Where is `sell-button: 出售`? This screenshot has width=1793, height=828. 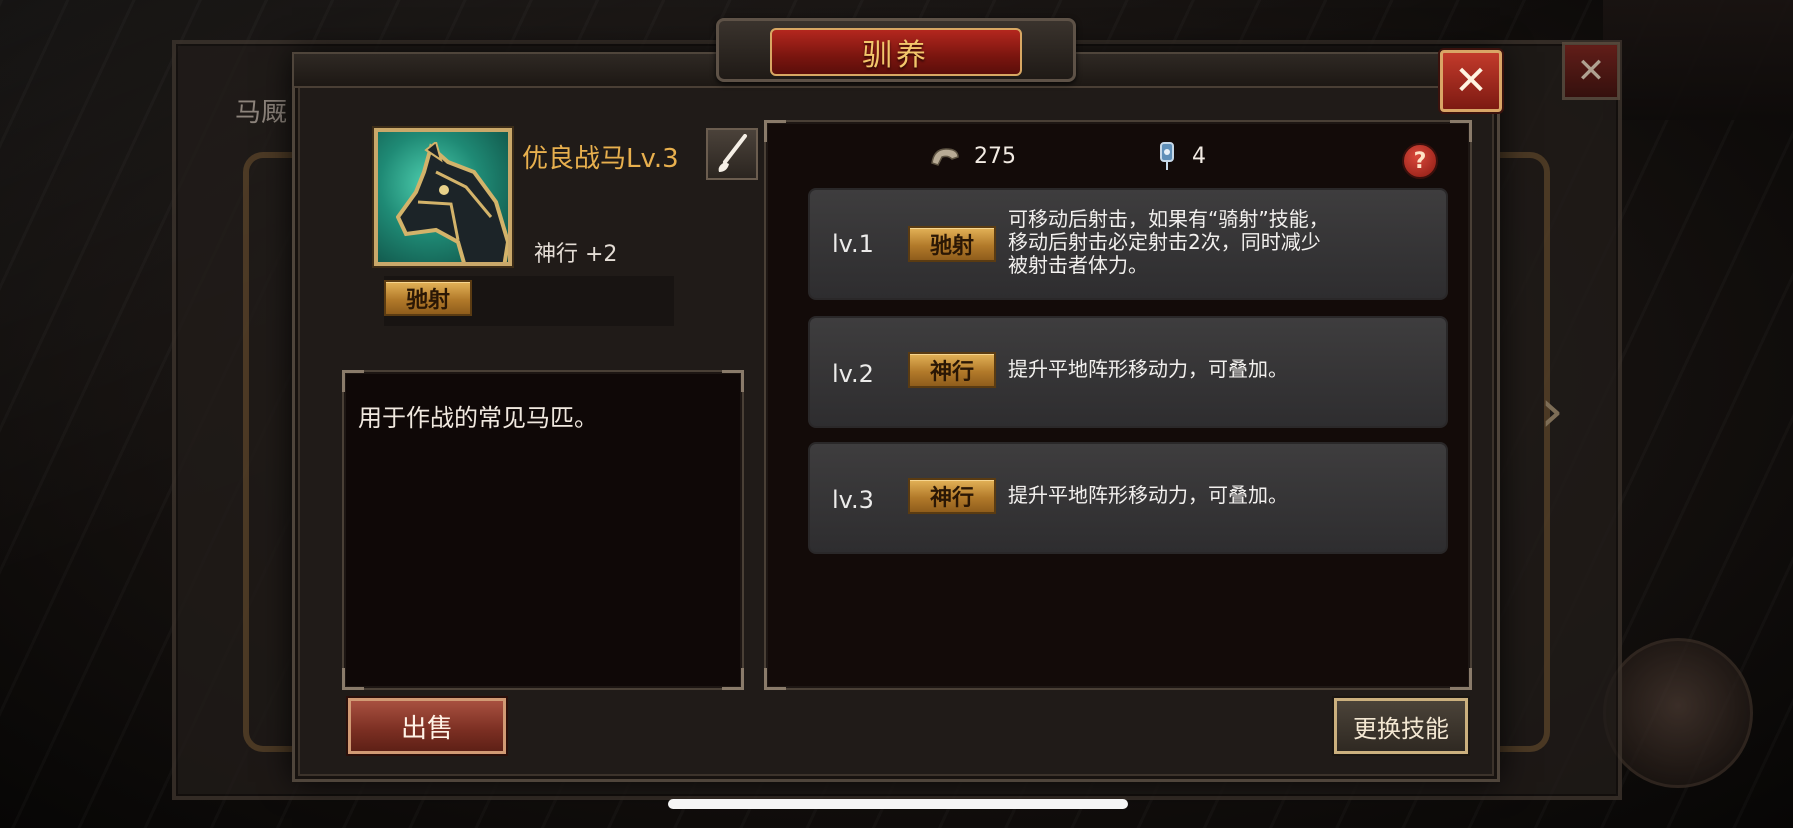 sell-button: 出售 is located at coordinates (427, 726).